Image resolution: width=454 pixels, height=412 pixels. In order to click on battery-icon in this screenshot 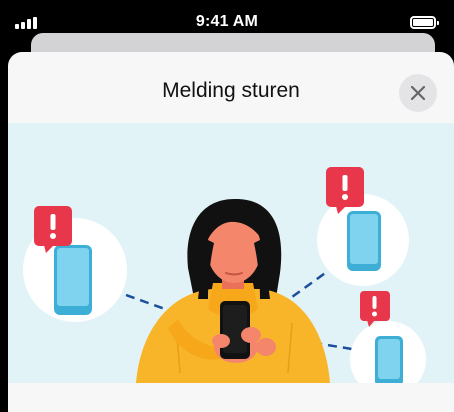, I will do `click(424, 22)`.